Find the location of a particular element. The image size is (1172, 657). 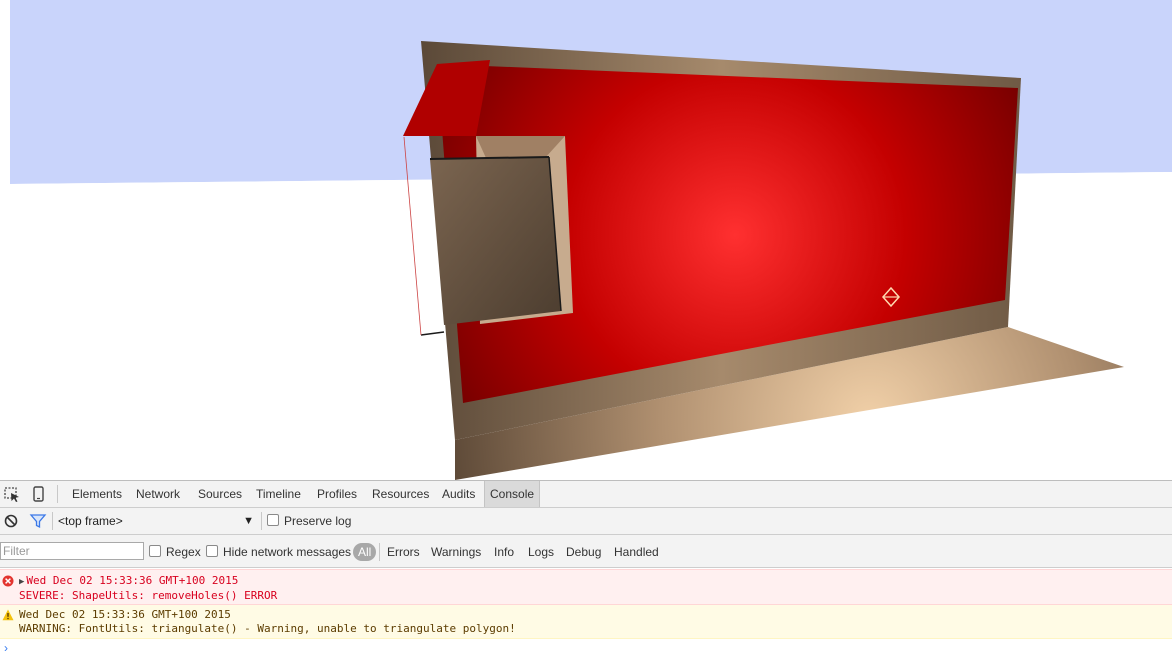

level-logs: Logs is located at coordinates (541, 552).